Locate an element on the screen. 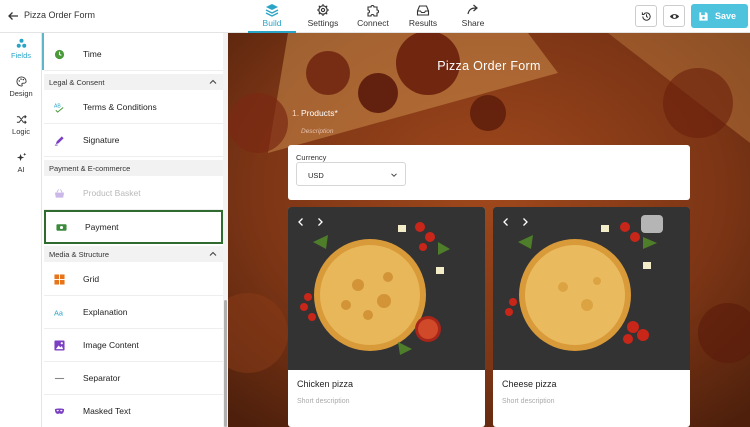 The width and height of the screenshot is (750, 427). shuffle-icon is located at coordinates (21, 119).